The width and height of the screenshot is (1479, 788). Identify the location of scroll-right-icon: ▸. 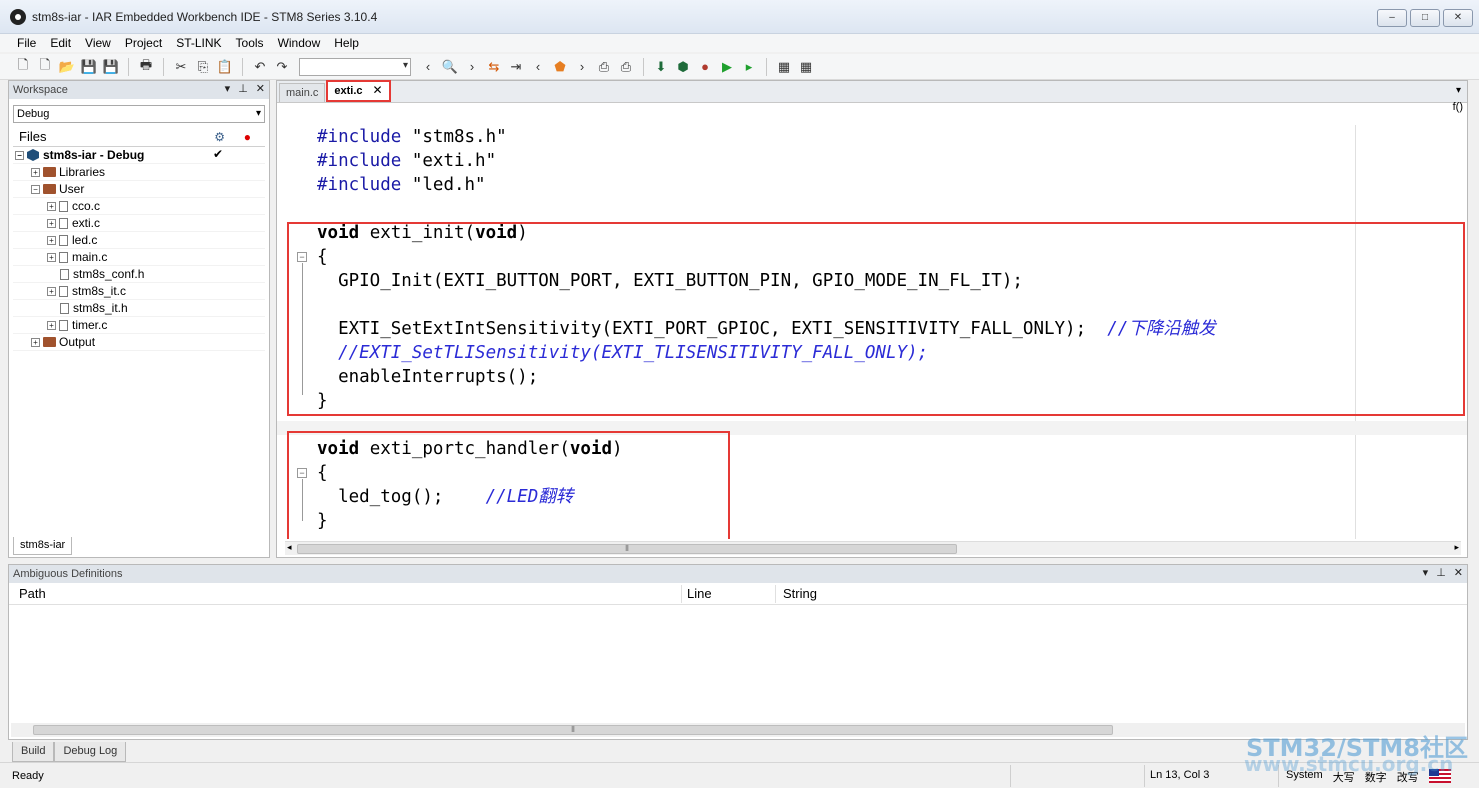
(1456, 547).